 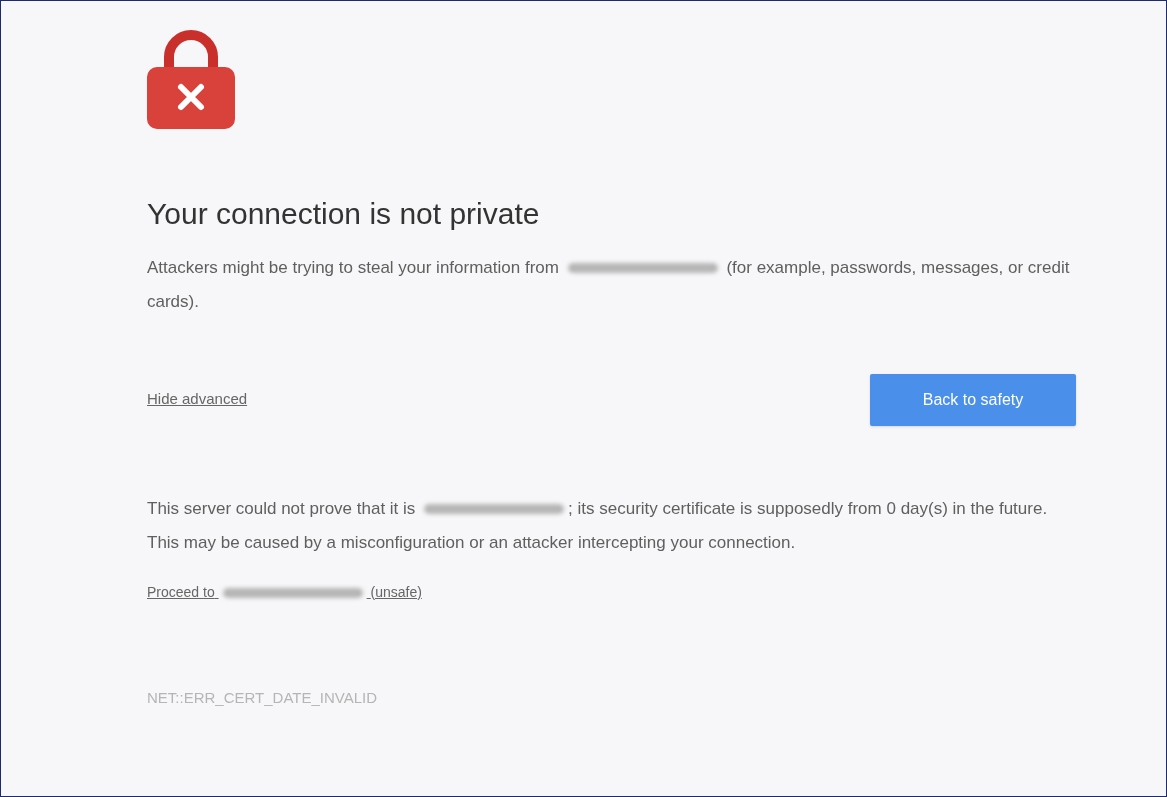 I want to click on lock-error-icon, so click(x=191, y=79).